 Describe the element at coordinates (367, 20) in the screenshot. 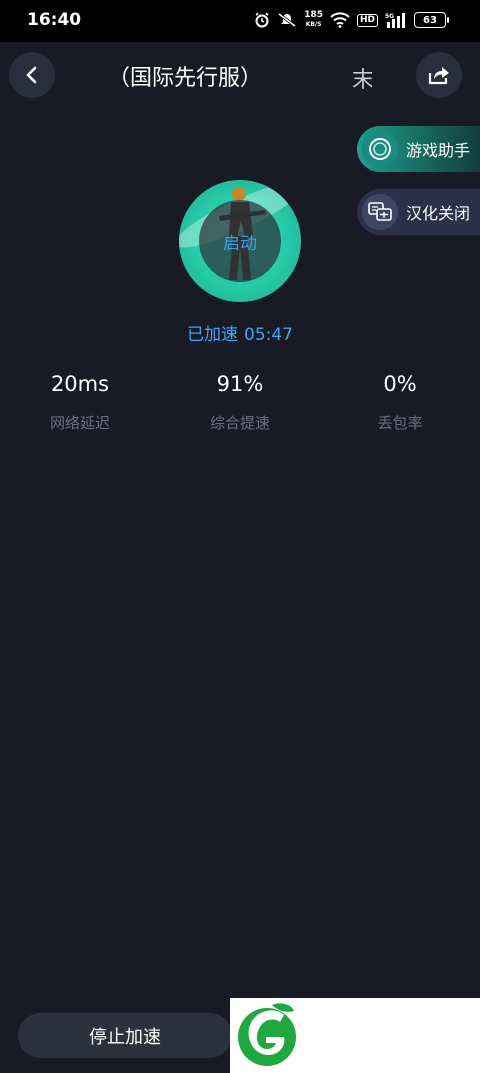

I see `hd-icon: HD` at that location.